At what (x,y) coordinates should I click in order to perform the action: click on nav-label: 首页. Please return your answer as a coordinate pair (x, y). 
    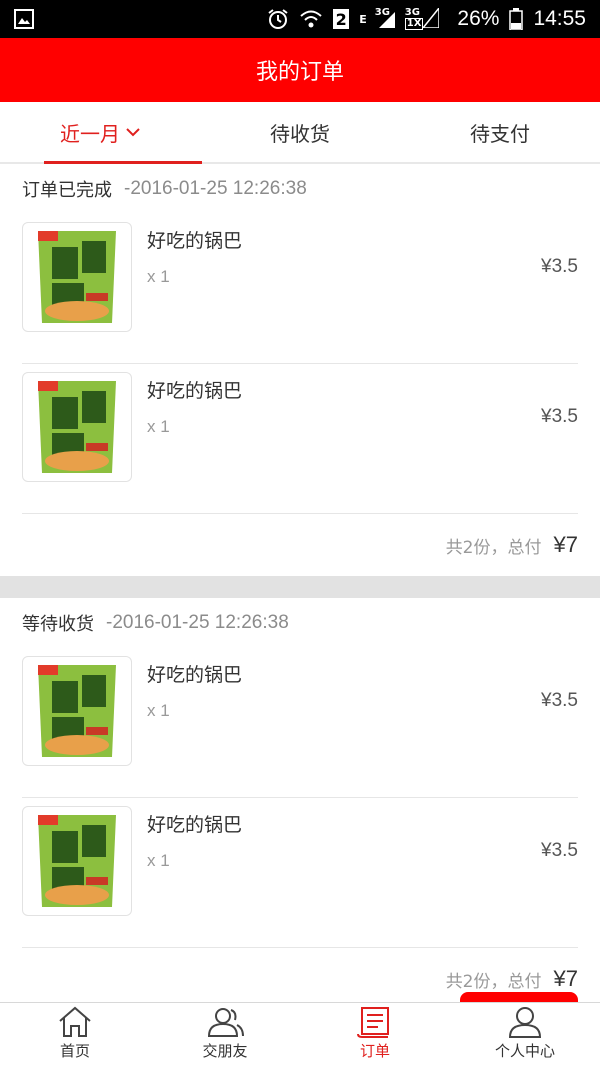
    Looking at the image, I should click on (74, 1051).